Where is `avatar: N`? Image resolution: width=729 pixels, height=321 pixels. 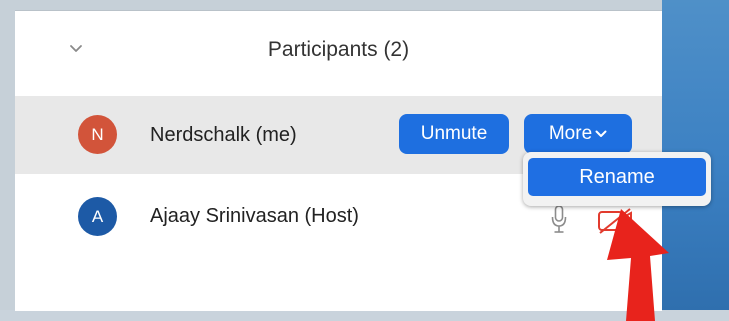 avatar: N is located at coordinates (97, 134).